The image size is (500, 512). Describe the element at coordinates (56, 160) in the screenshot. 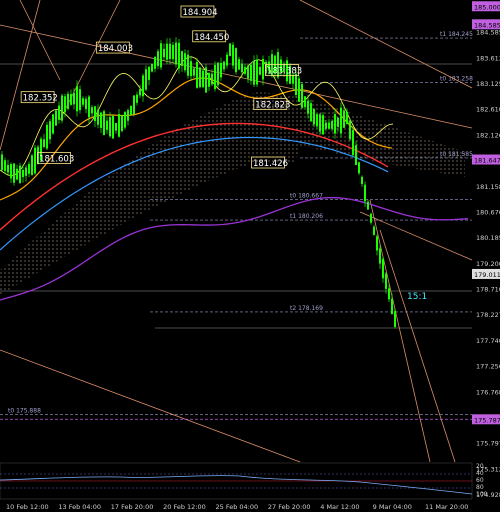

I see `price-label: 181.603` at that location.